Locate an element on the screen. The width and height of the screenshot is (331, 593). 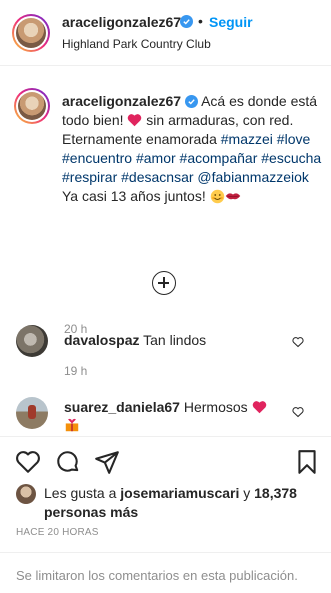
caption-avatar is located at coordinates (32, 106).